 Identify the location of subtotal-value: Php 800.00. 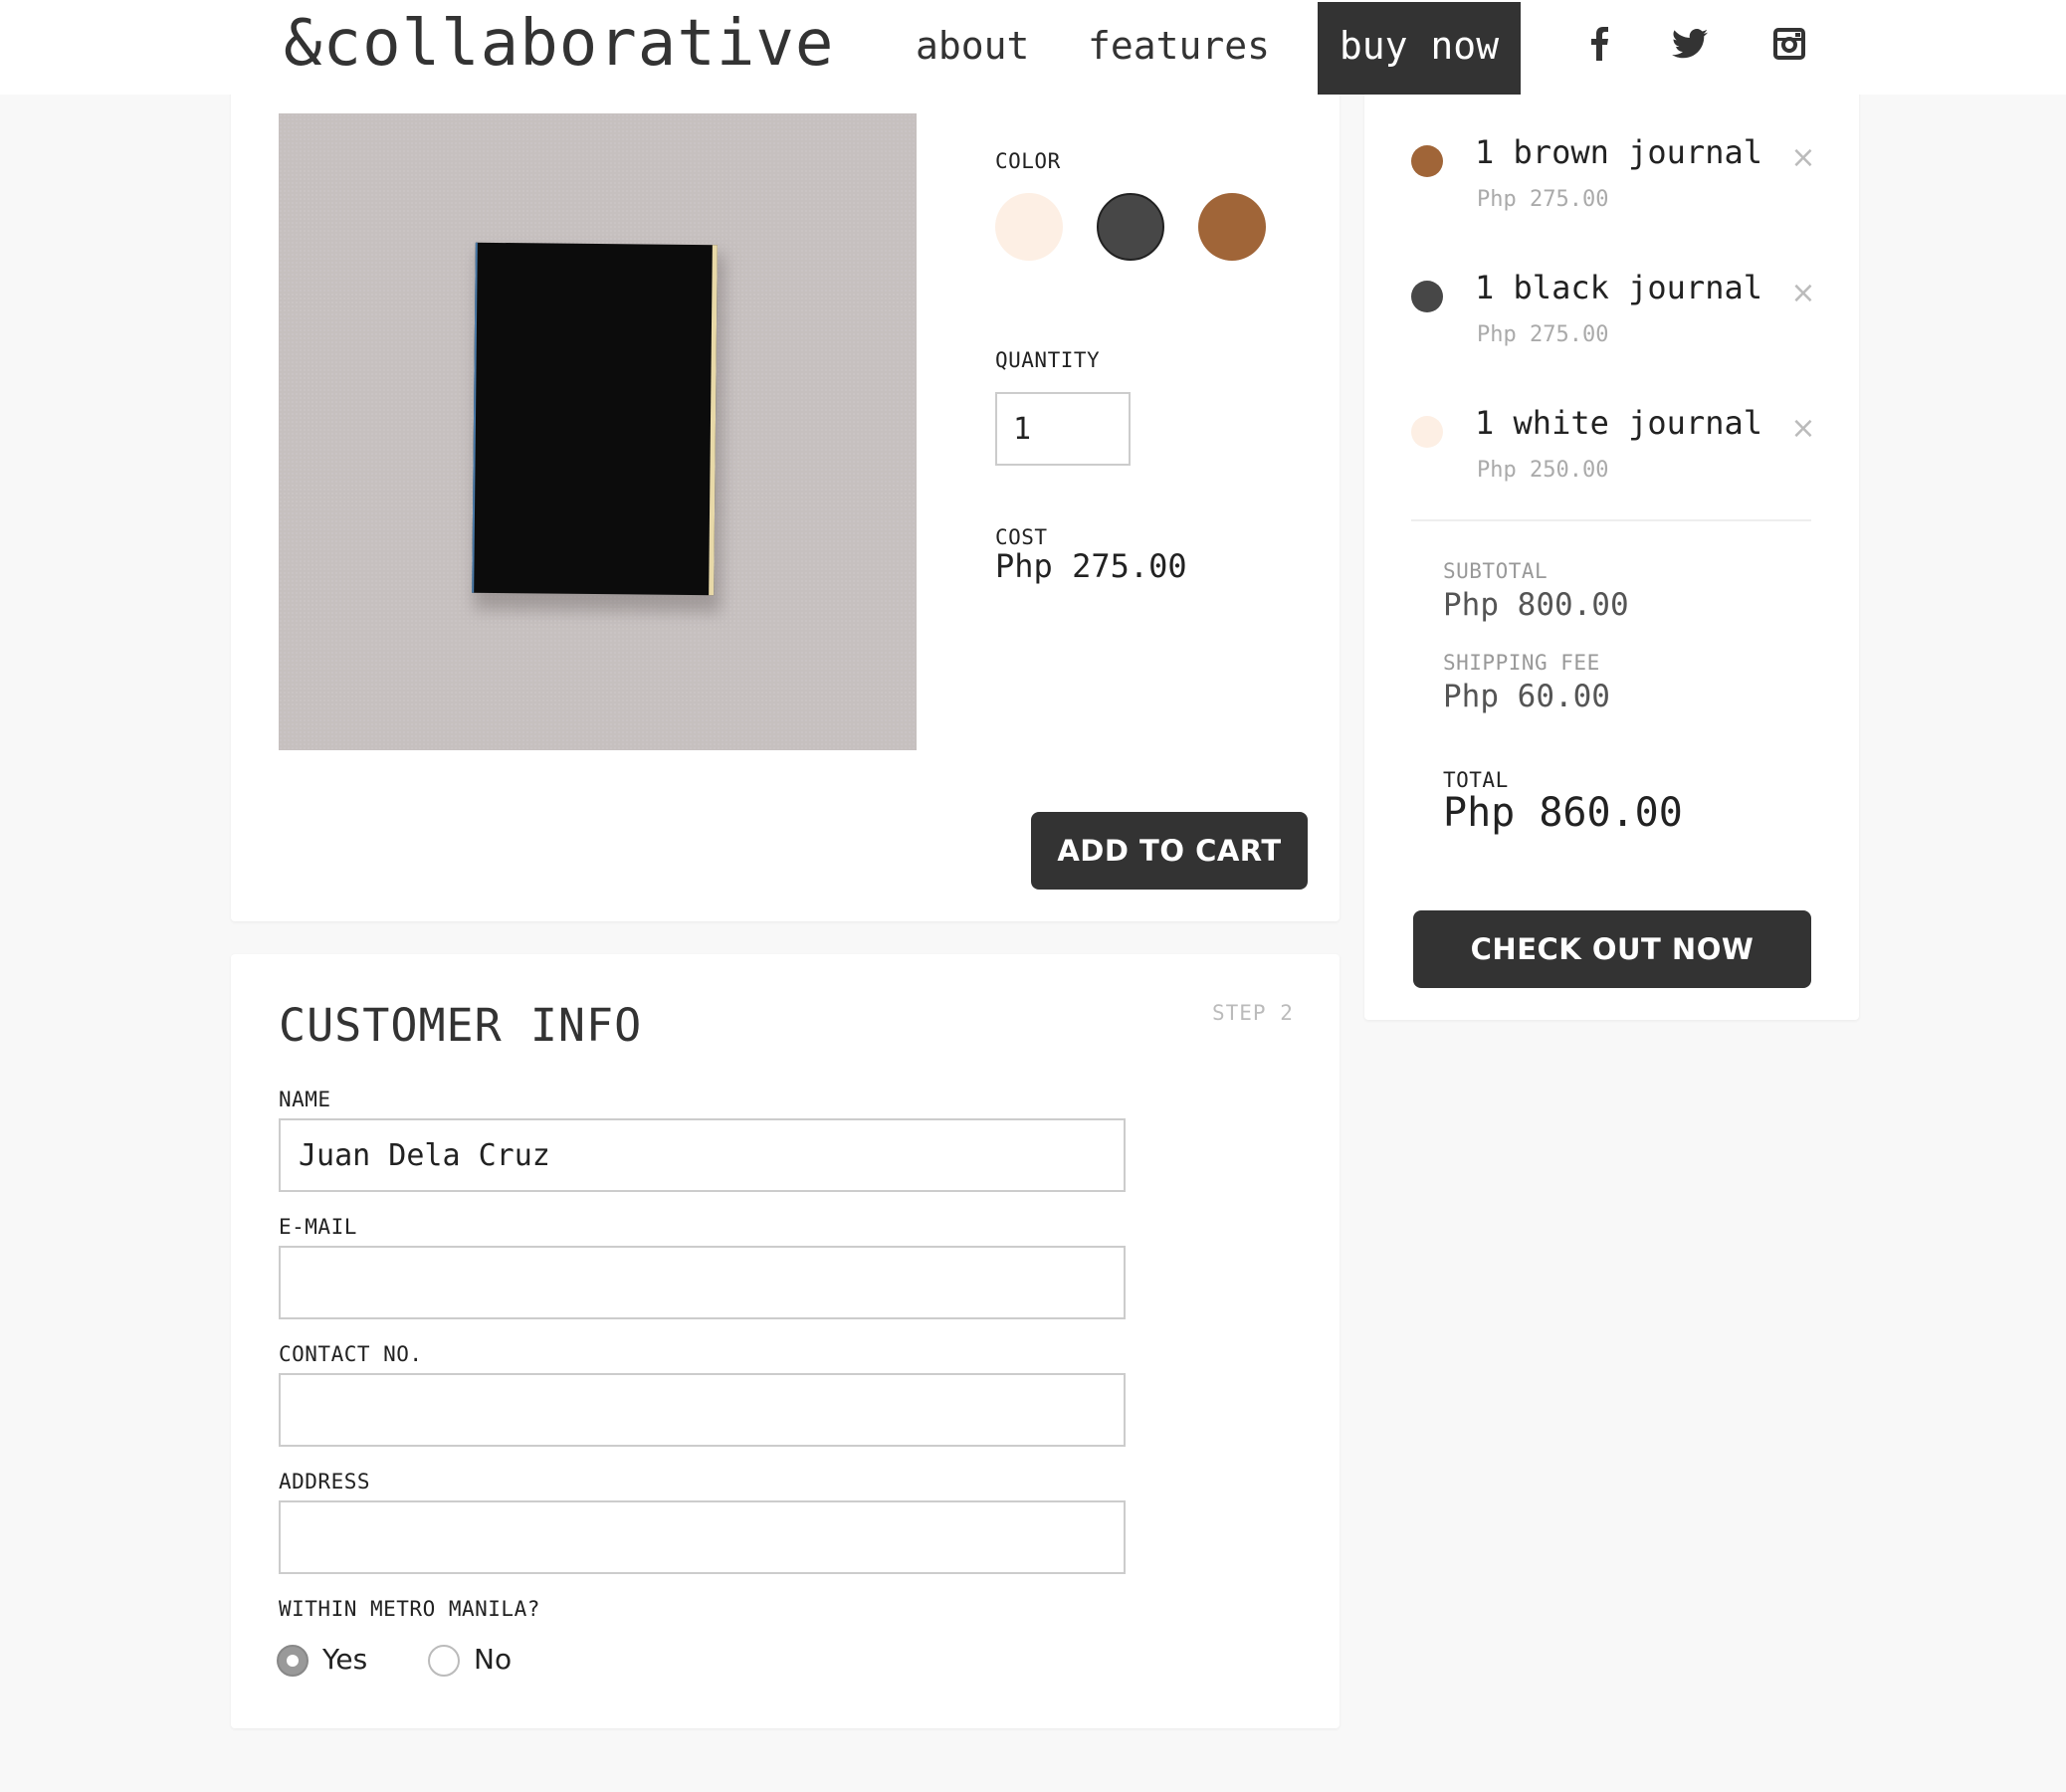
(1536, 605).